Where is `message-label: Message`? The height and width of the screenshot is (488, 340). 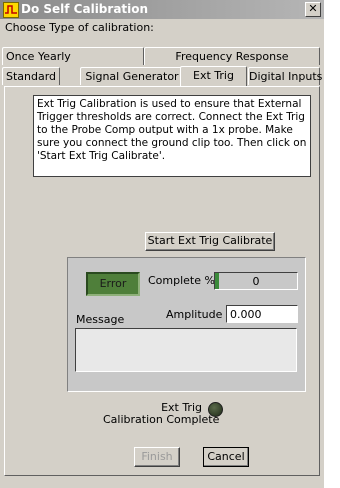 message-label: Message is located at coordinates (100, 319).